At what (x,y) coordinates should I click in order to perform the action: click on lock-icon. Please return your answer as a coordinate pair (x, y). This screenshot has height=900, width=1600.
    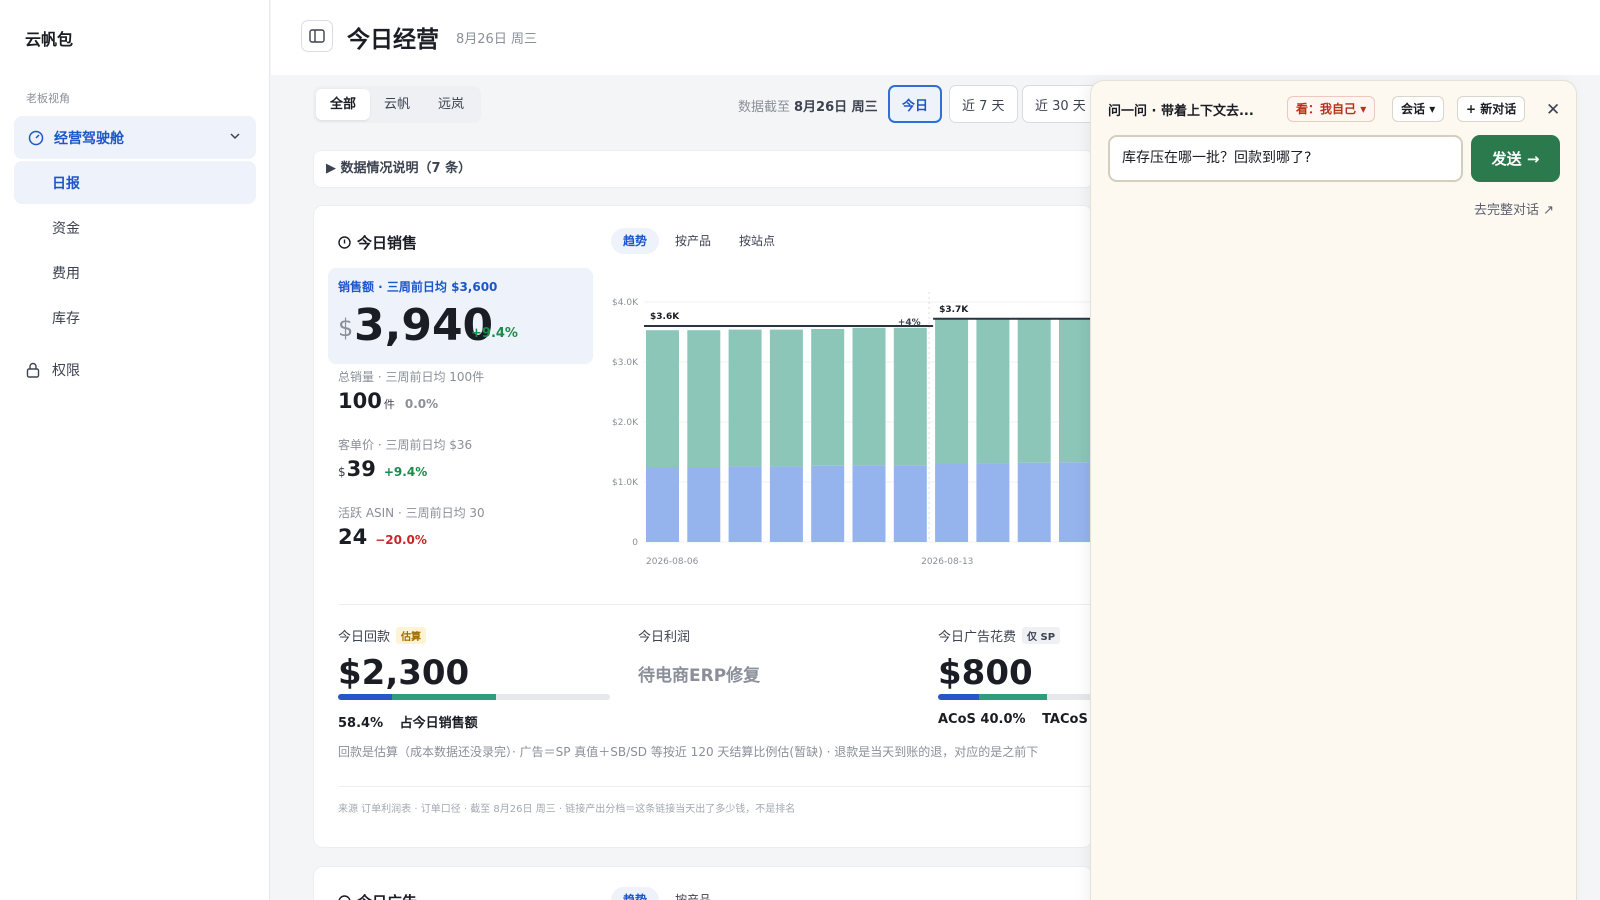
    Looking at the image, I should click on (33, 370).